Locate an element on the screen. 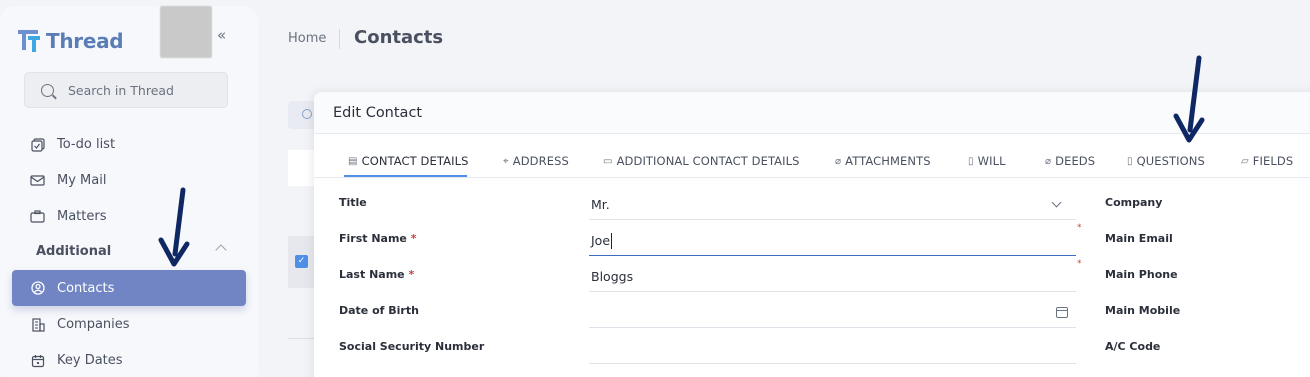 This screenshot has height=377, width=1310. ssn-field is located at coordinates (832, 349).